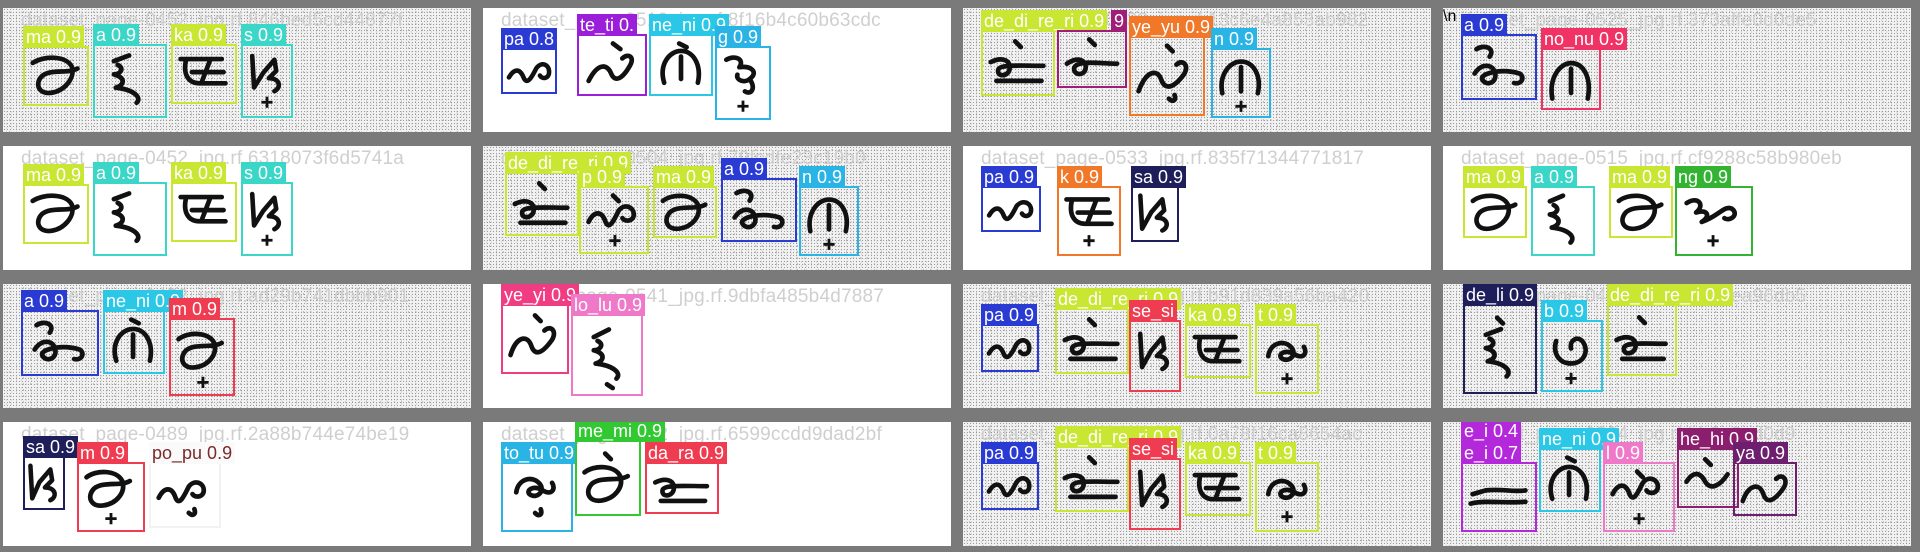 The height and width of the screenshot is (552, 1920). I want to click on detection-box: de_di_re_ri 0.9, so click(568, 194).